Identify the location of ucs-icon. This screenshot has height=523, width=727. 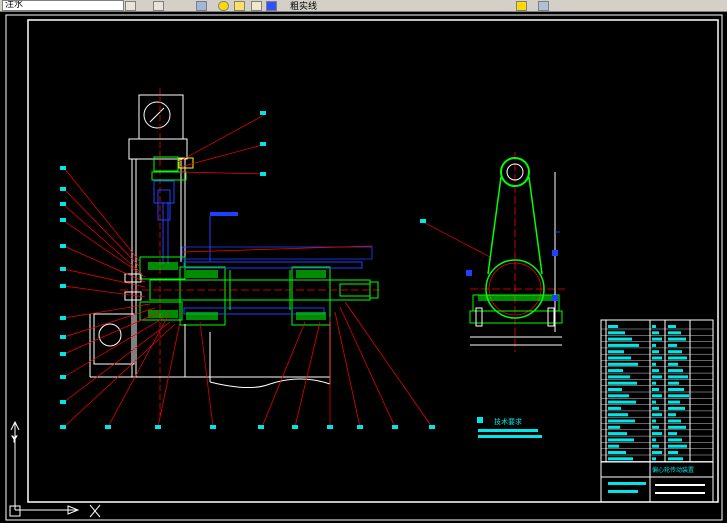
(543, 6).